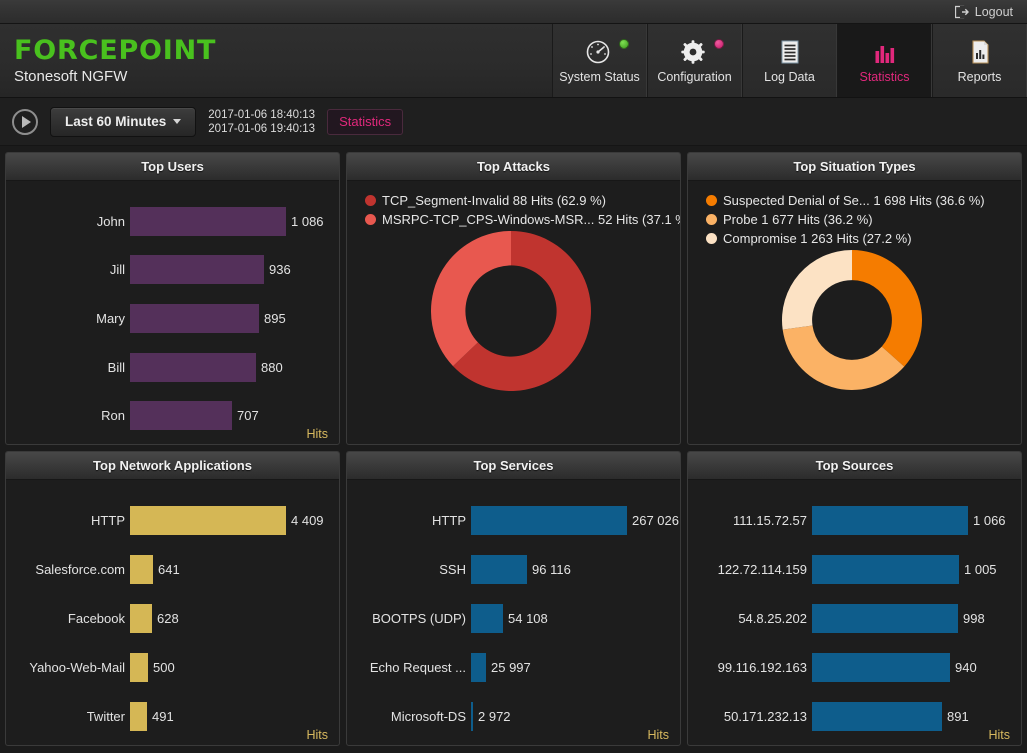 The width and height of the screenshot is (1027, 753). Describe the element at coordinates (517, 200) in the screenshot. I see `legend-item: TCP_Segment-Invalid 88 Hits (62.9 %)` at that location.